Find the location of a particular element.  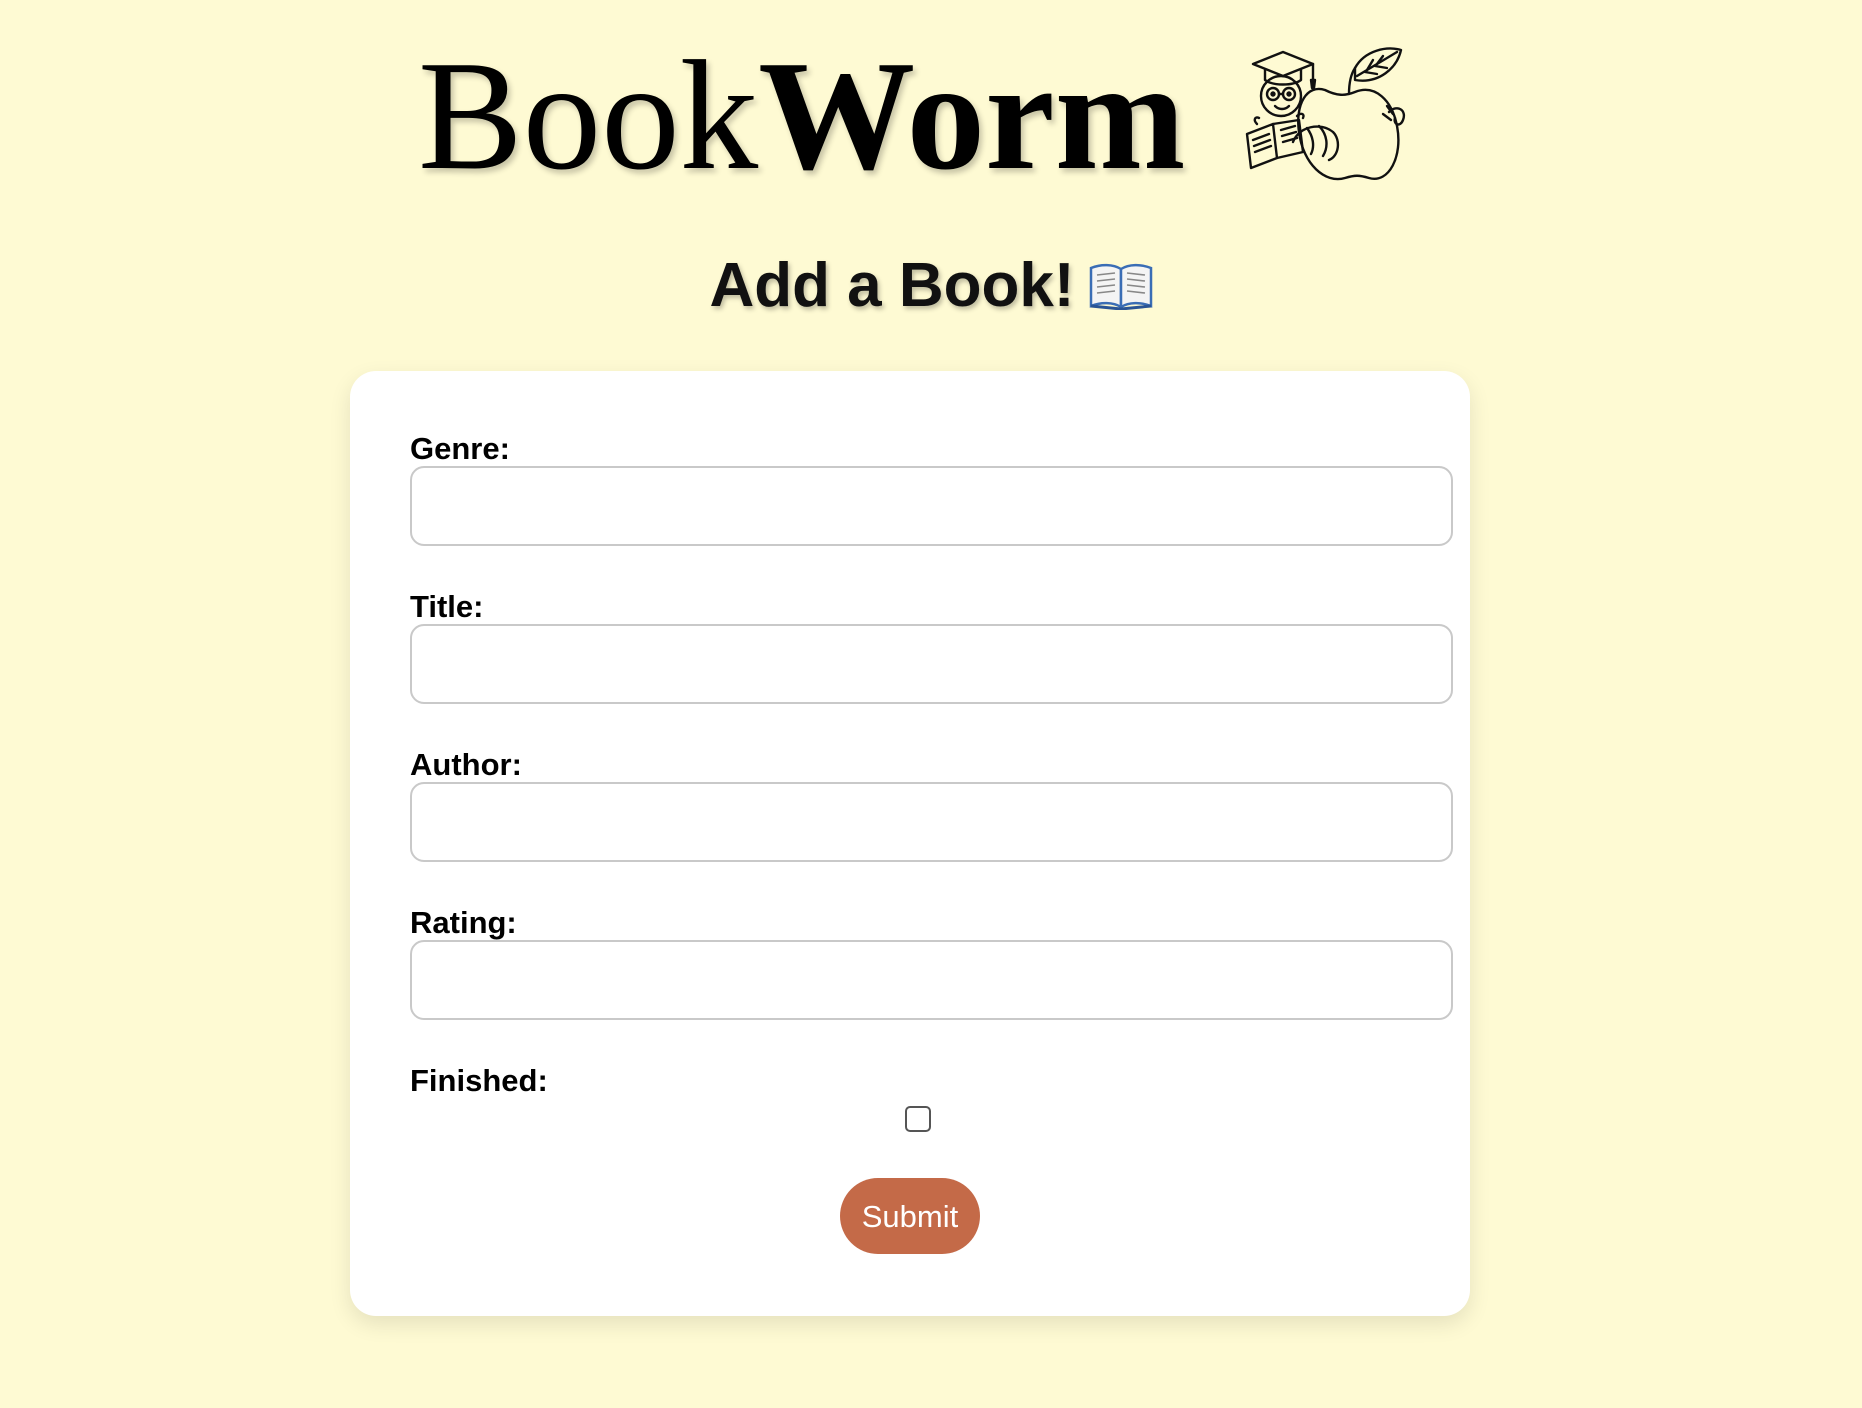

brand-title-book: Book is located at coordinates (588, 115).